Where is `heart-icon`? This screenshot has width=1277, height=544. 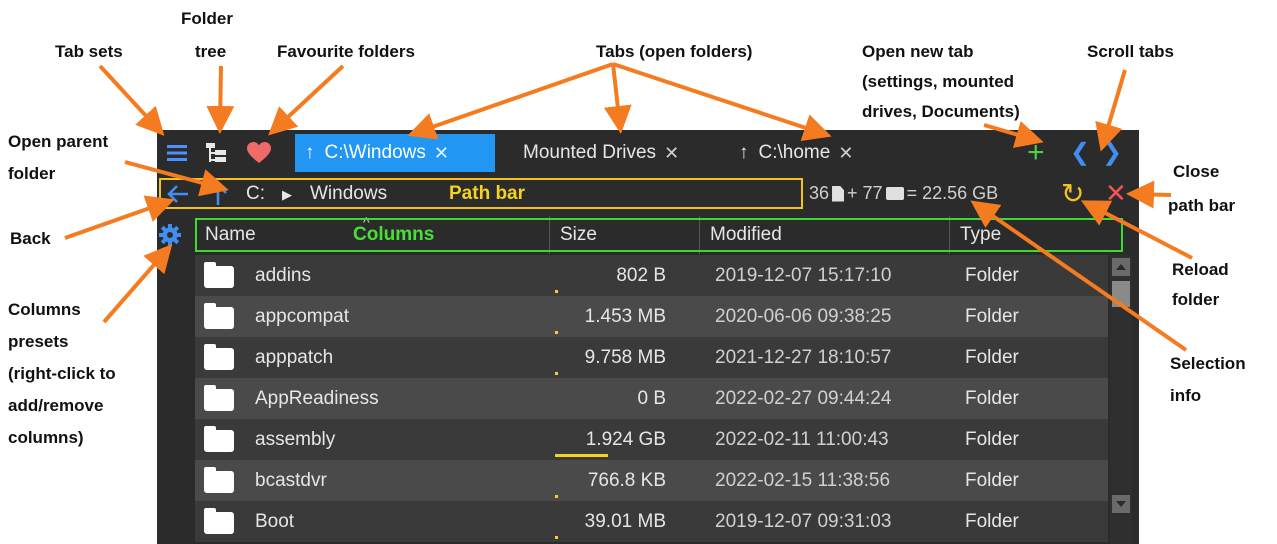
heart-icon is located at coordinates (259, 153).